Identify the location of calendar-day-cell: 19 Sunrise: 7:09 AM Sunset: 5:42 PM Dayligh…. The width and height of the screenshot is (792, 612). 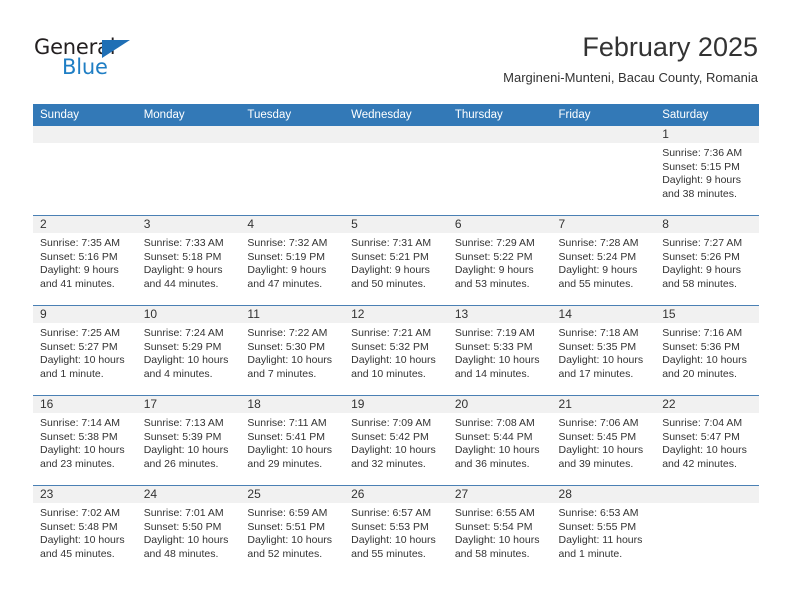
(396, 440).